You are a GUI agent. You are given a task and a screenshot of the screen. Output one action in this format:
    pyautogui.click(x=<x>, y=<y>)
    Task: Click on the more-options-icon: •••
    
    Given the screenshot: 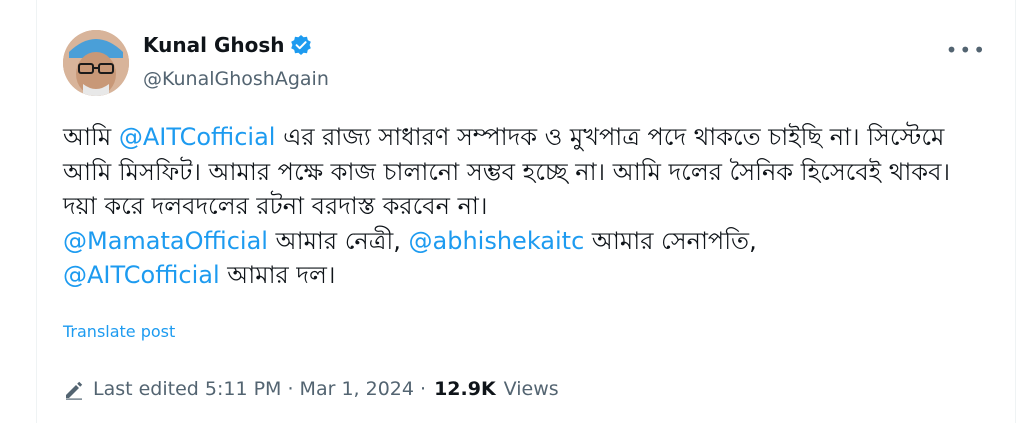 What is the action you would take?
    pyautogui.click(x=966, y=50)
    